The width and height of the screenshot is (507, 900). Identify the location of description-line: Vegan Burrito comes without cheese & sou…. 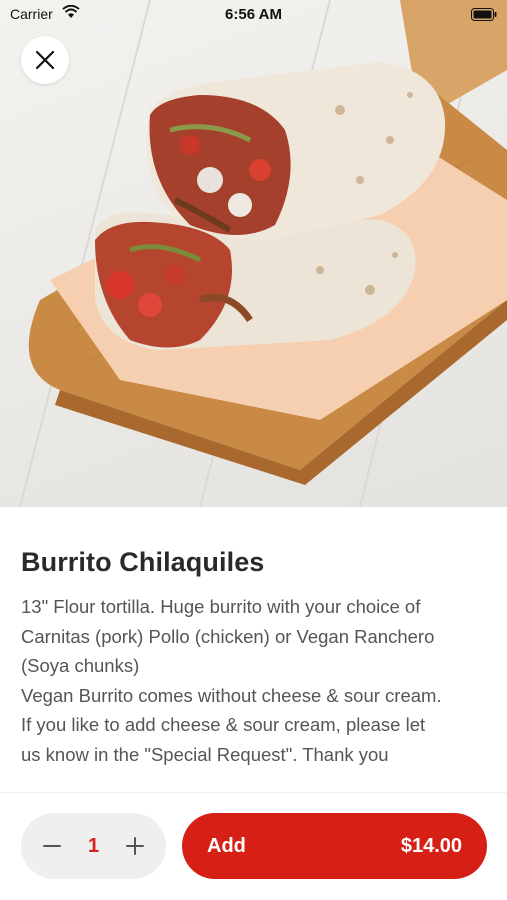
(231, 695).